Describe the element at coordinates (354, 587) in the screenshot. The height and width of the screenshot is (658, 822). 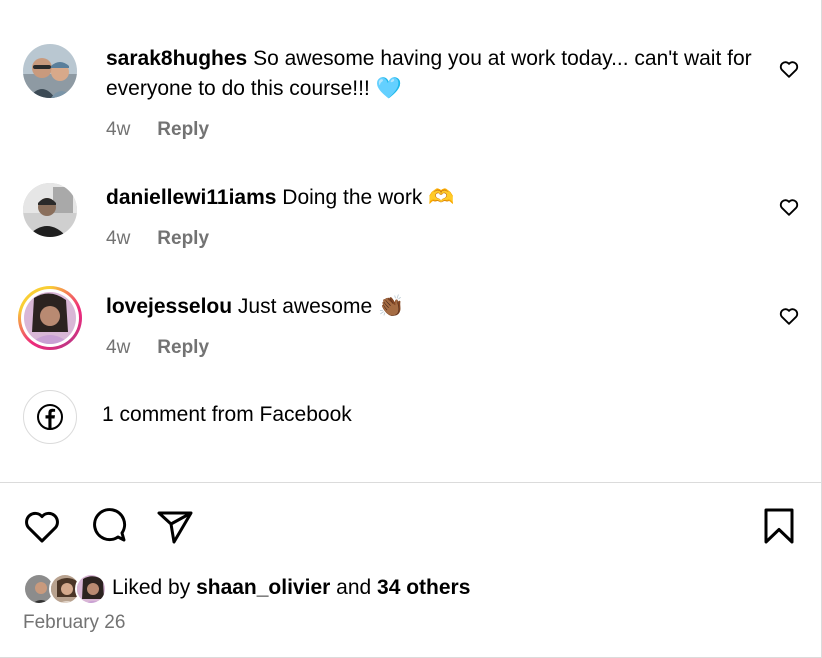
I see `likes-connector: and` at that location.